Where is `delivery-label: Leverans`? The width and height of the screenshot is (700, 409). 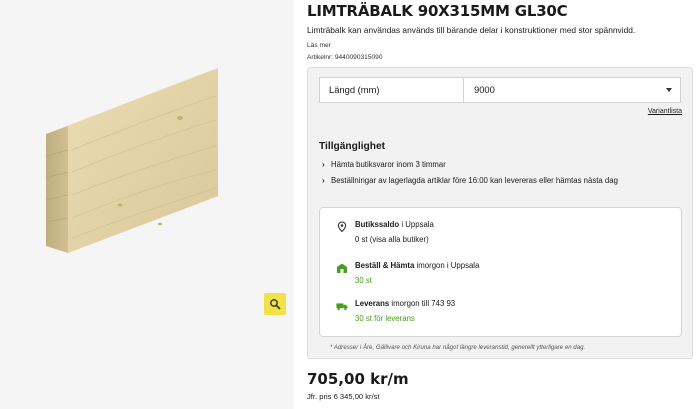 delivery-label: Leverans is located at coordinates (372, 303).